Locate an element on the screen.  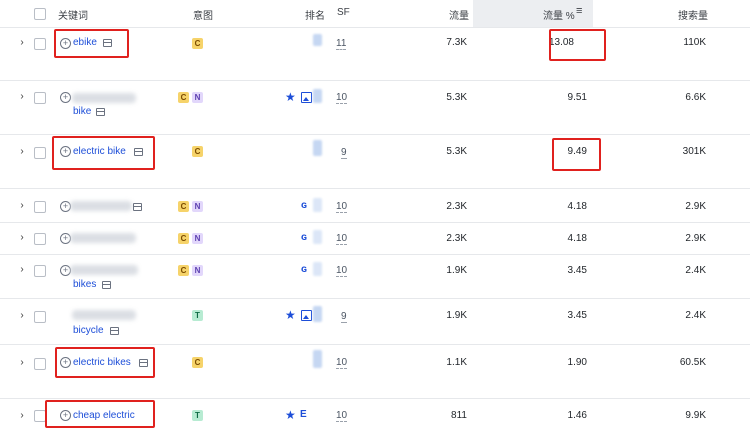
traffic-pct-value: 1.46 is located at coordinates (577, 415).